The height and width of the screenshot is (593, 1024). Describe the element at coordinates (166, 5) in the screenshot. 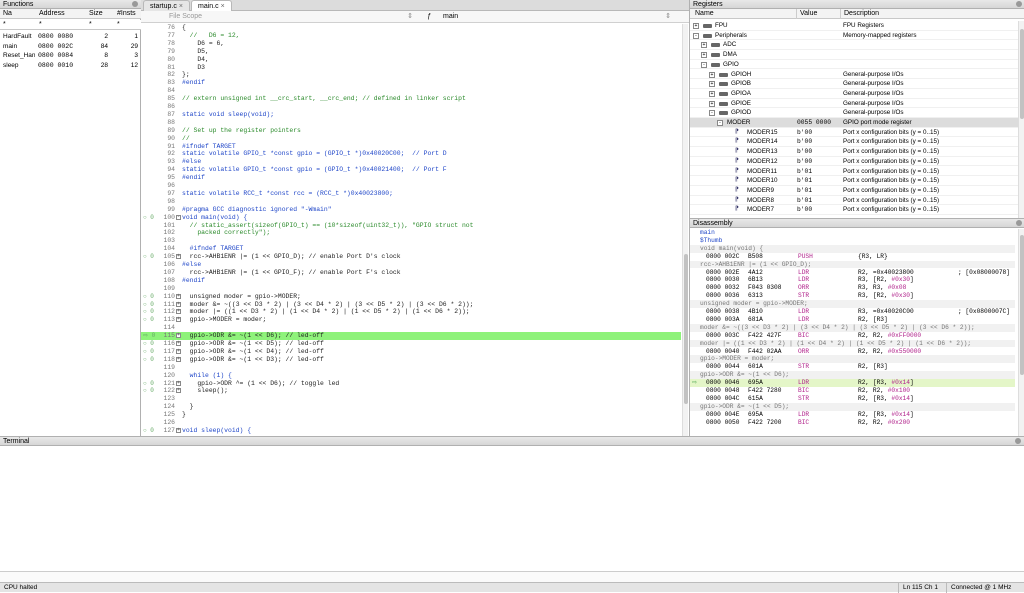

I see `tab-startup-c: startup.c ×` at that location.